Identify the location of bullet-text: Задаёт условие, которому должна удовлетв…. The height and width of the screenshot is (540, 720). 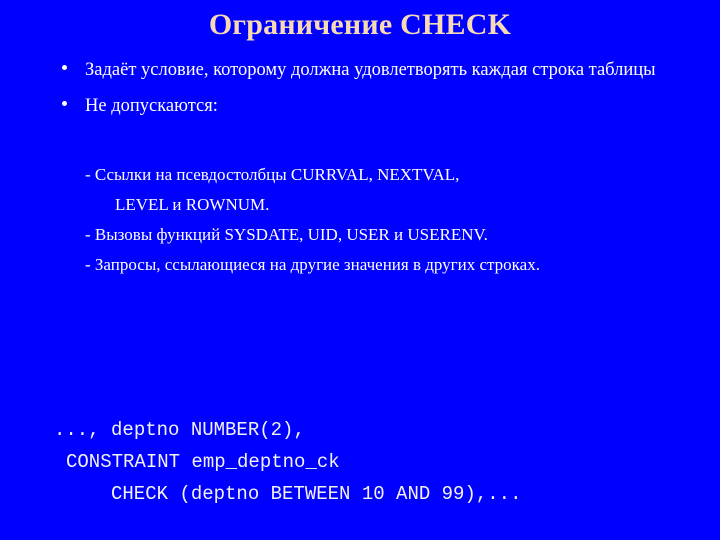
(370, 70).